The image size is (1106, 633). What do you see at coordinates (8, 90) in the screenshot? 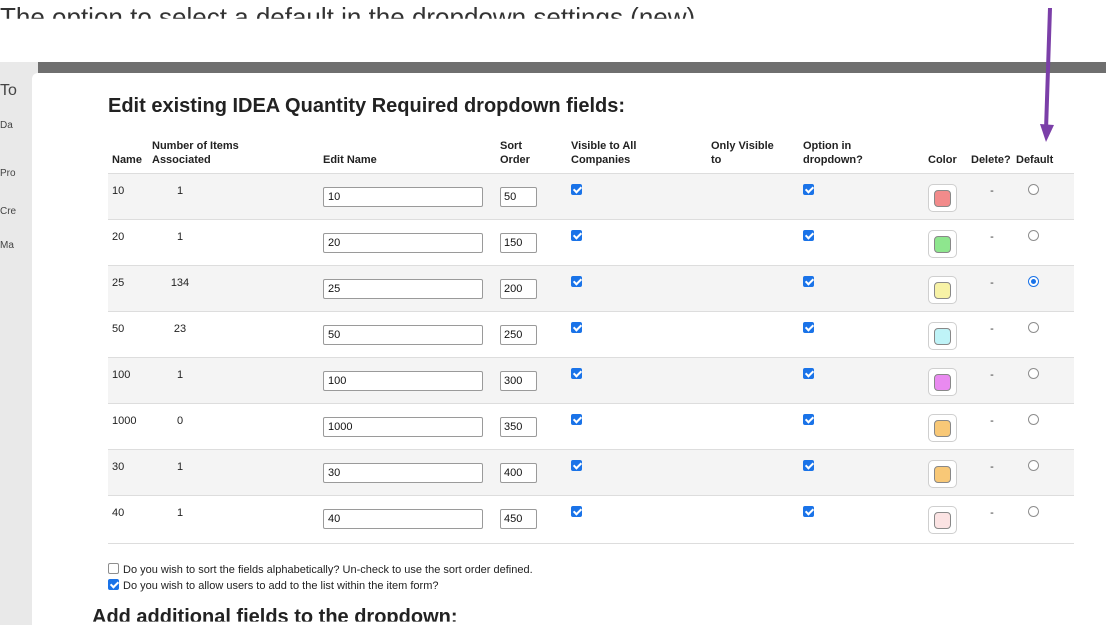
I see `sidebar-item: To` at bounding box center [8, 90].